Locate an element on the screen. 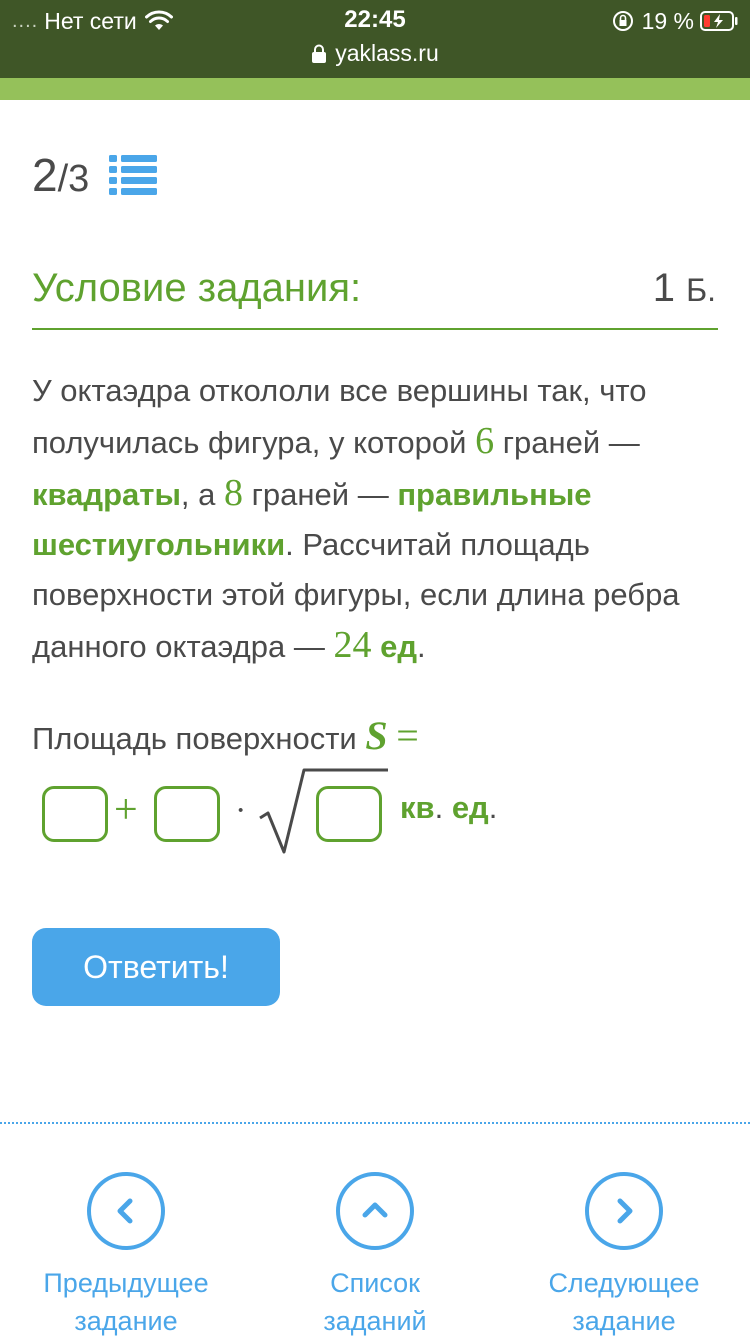  edge-length: 24 is located at coordinates (352, 645).